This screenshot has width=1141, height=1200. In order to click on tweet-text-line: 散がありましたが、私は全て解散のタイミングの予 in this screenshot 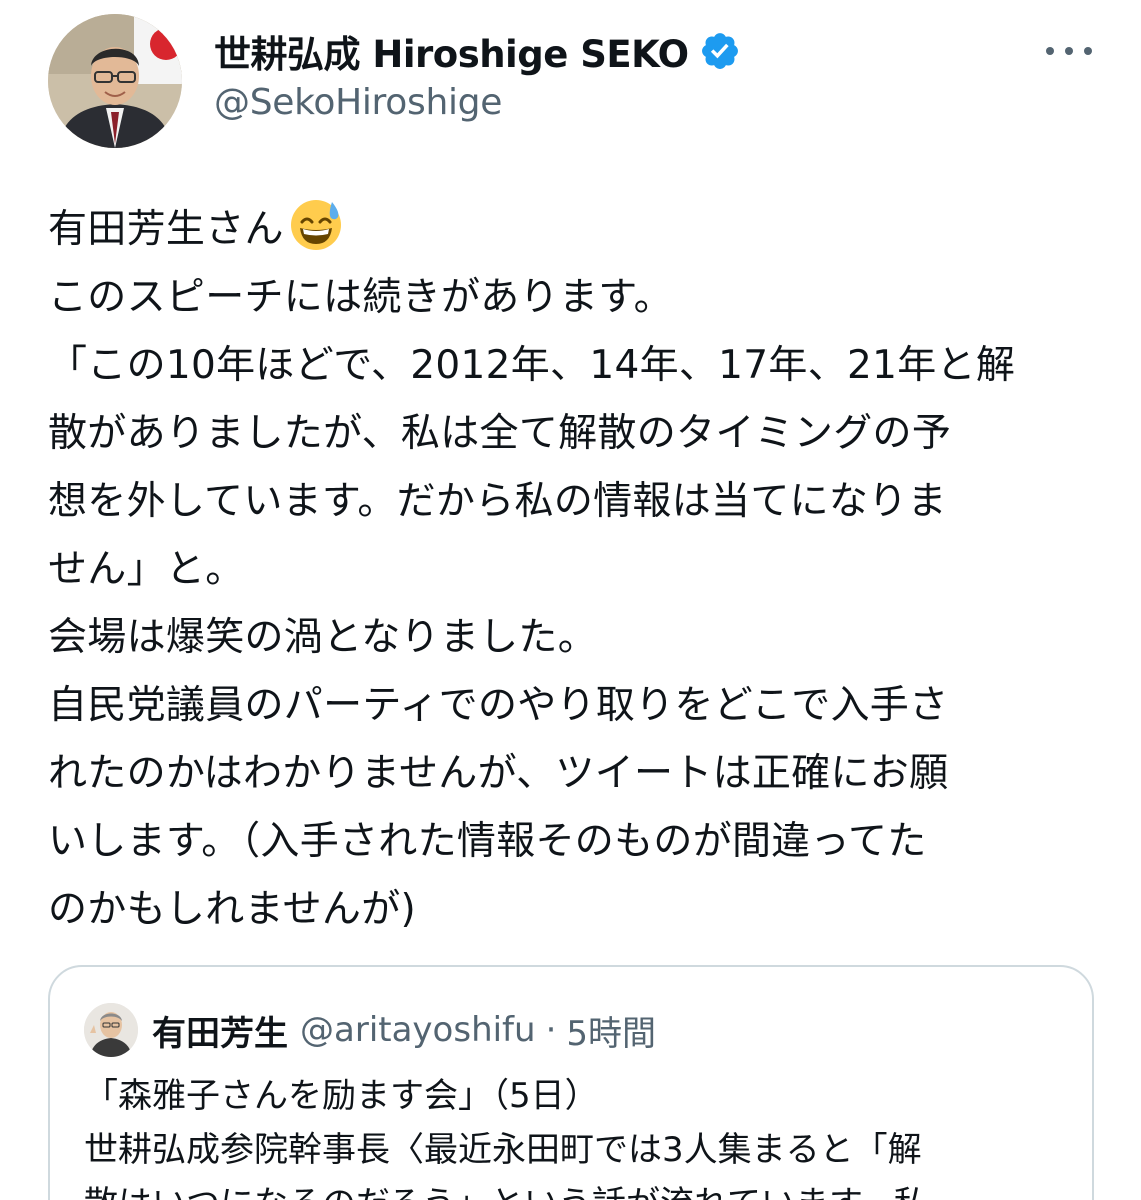, I will do `click(500, 433)`.